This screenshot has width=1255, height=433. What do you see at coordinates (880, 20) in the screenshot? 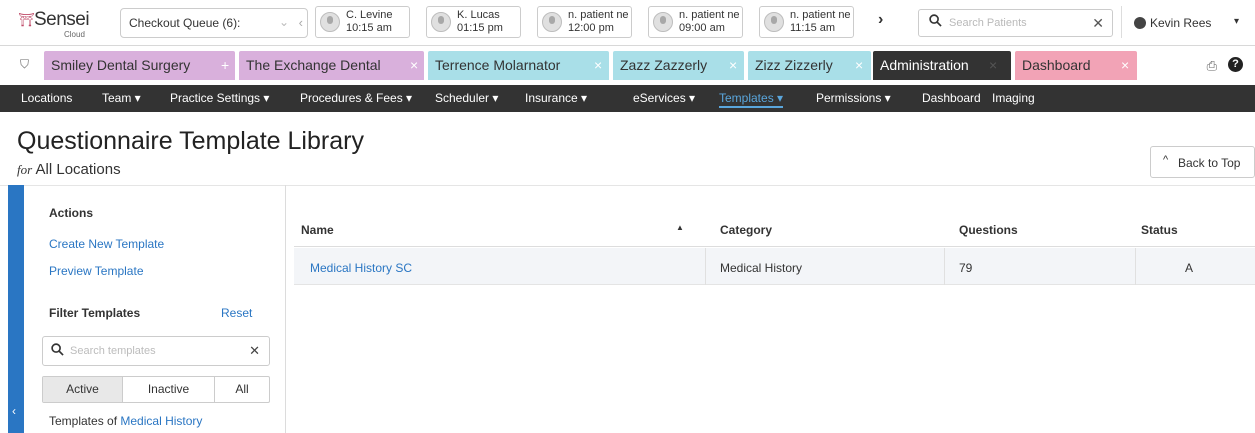
I see `chevron-right-icon: ›` at bounding box center [880, 20].